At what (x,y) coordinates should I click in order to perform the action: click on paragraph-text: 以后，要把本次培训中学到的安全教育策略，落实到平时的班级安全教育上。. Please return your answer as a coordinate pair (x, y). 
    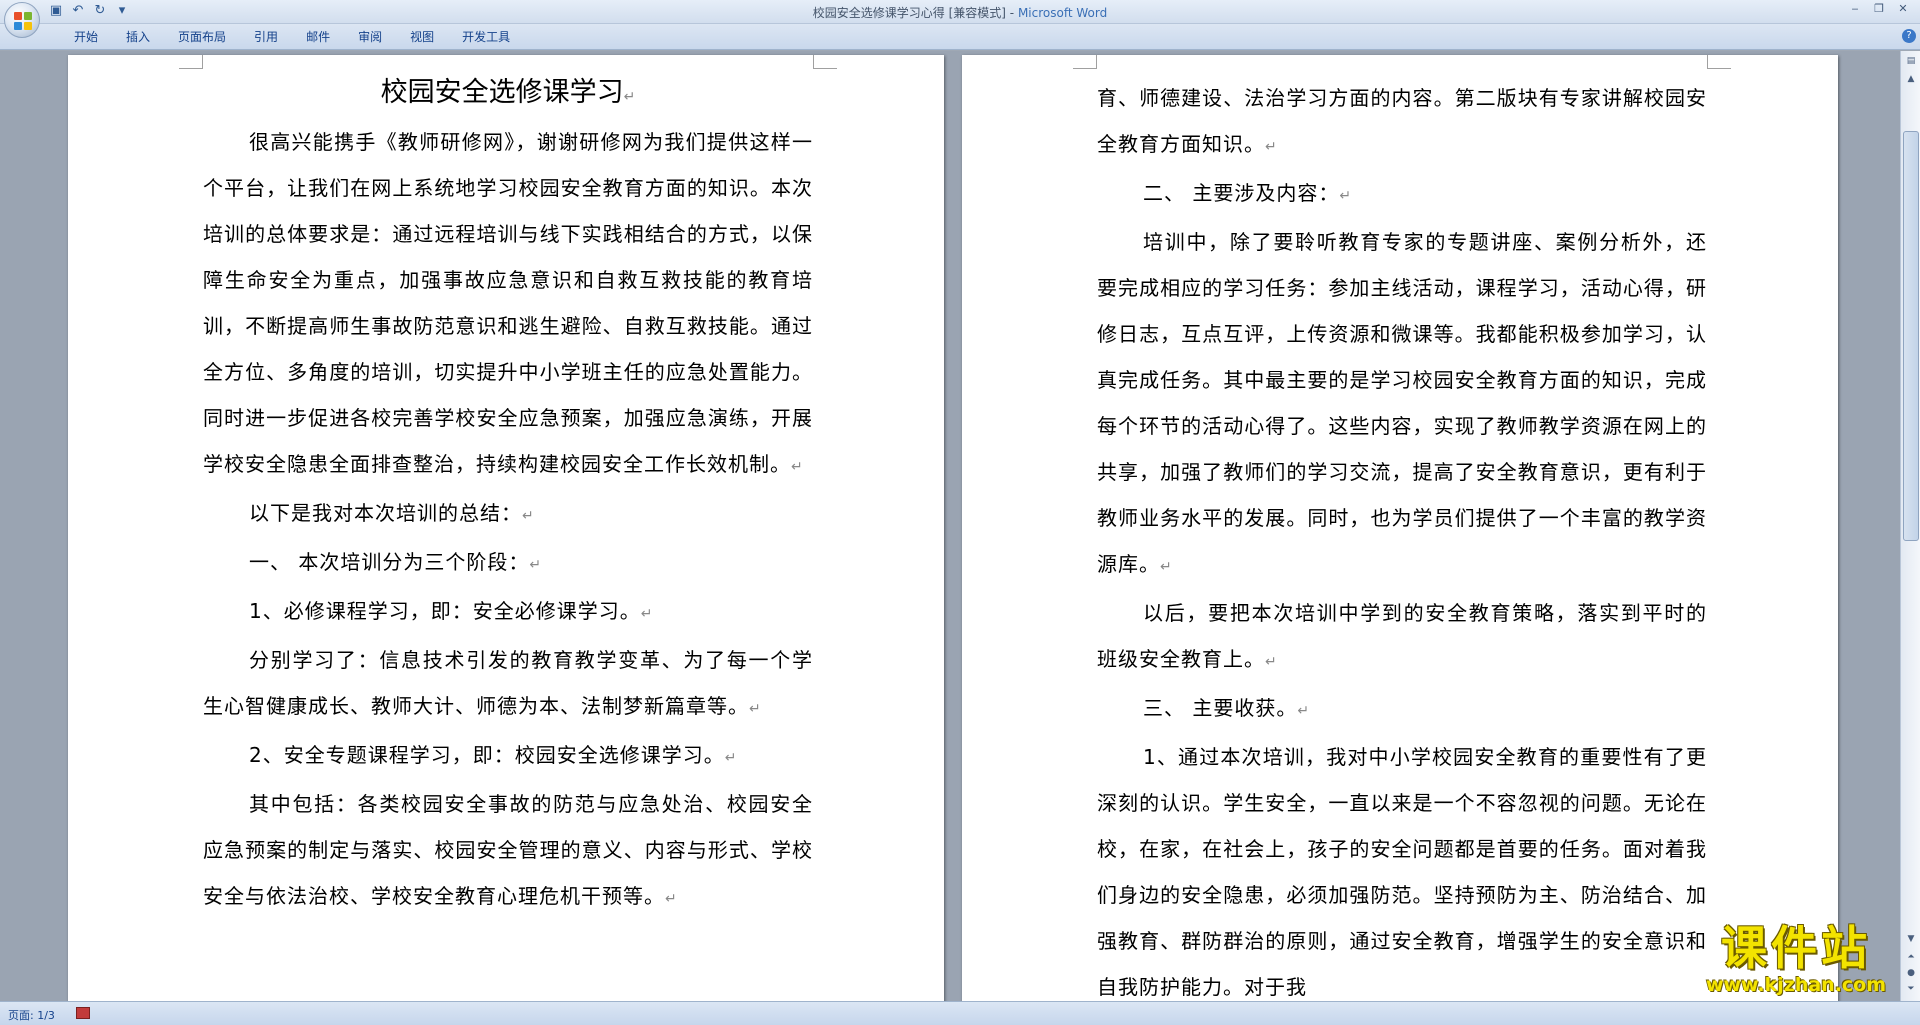
    Looking at the image, I should click on (1402, 636).